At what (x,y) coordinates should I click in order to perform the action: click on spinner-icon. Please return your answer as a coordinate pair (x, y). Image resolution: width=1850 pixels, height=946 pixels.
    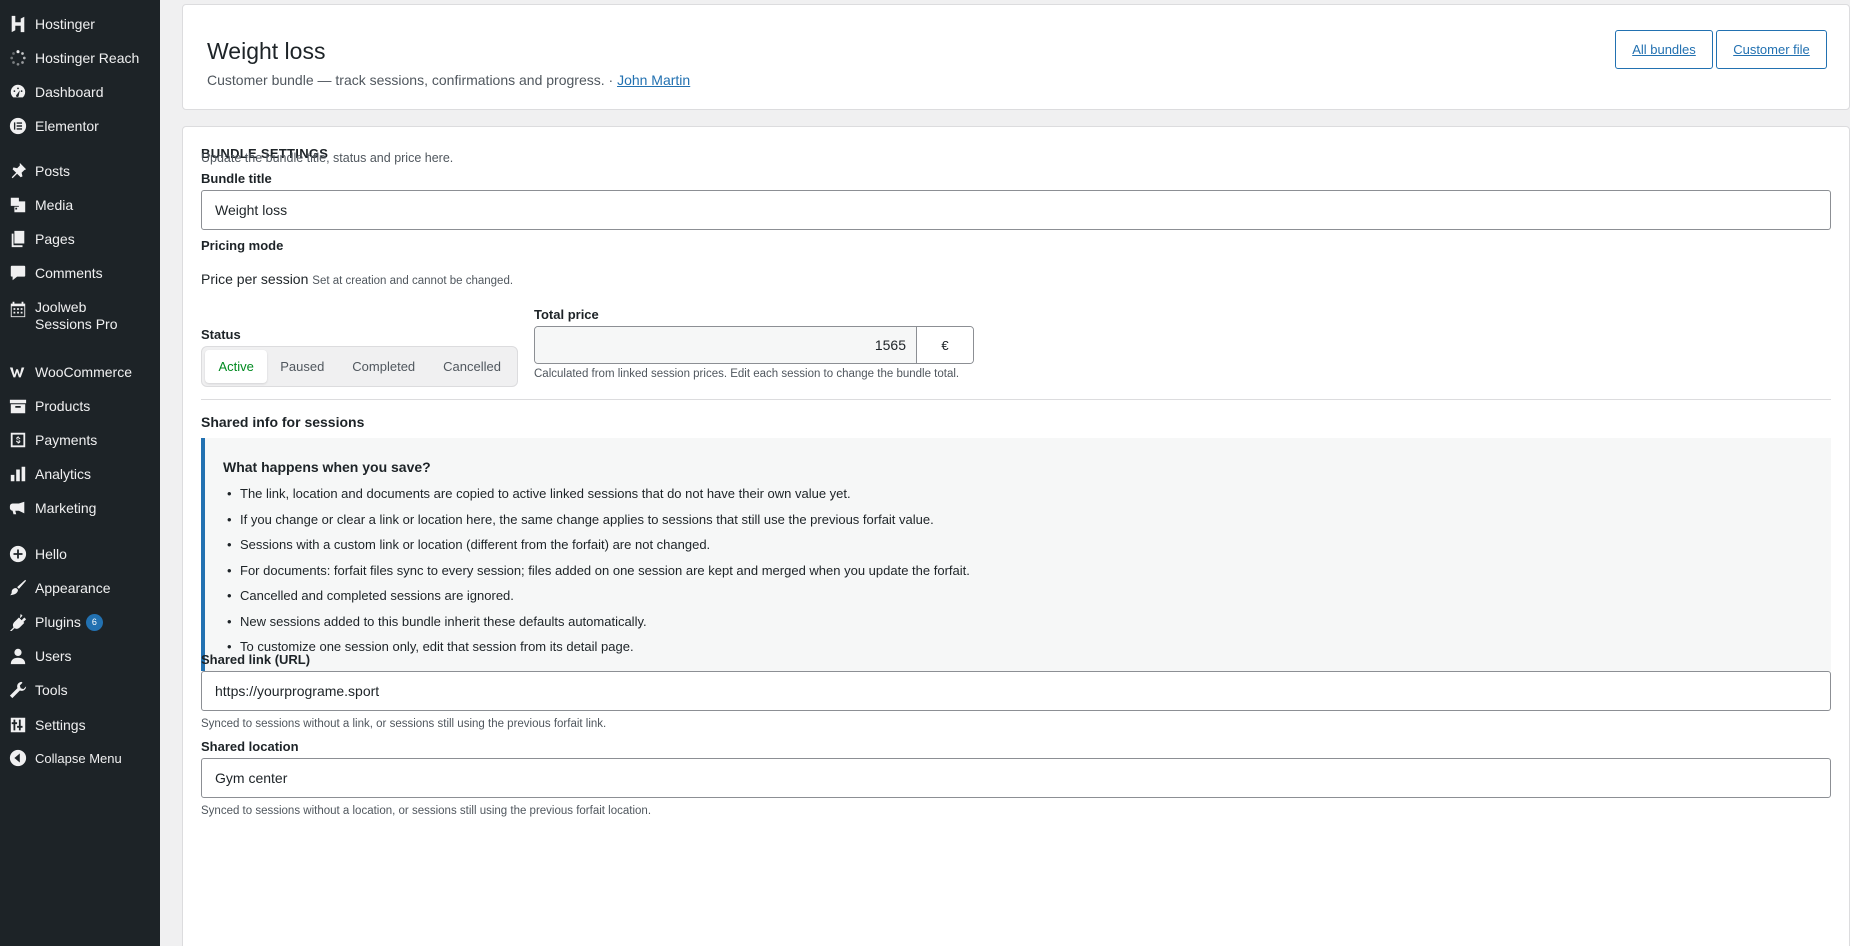
    Looking at the image, I should click on (18, 58).